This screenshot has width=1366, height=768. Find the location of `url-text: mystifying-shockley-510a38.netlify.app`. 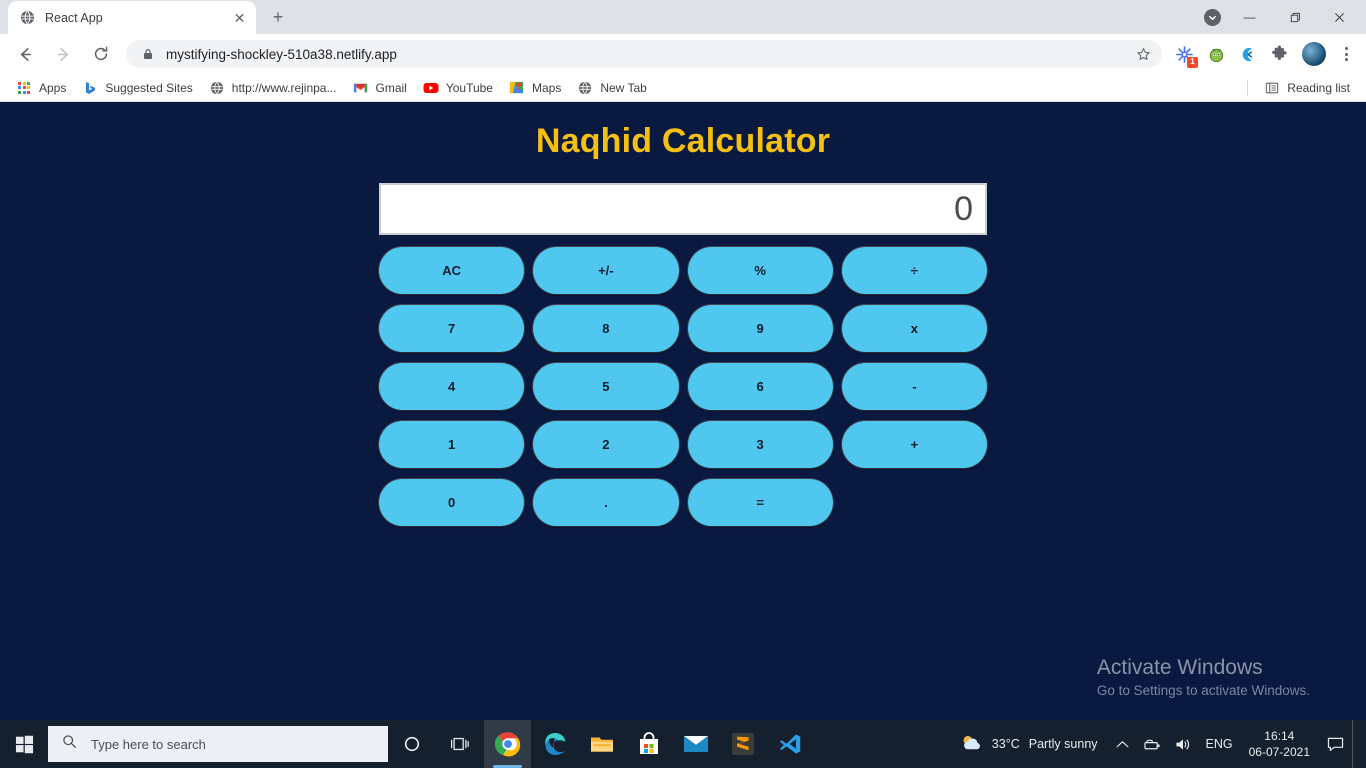

url-text: mystifying-shockley-510a38.netlify.app is located at coordinates (281, 54).